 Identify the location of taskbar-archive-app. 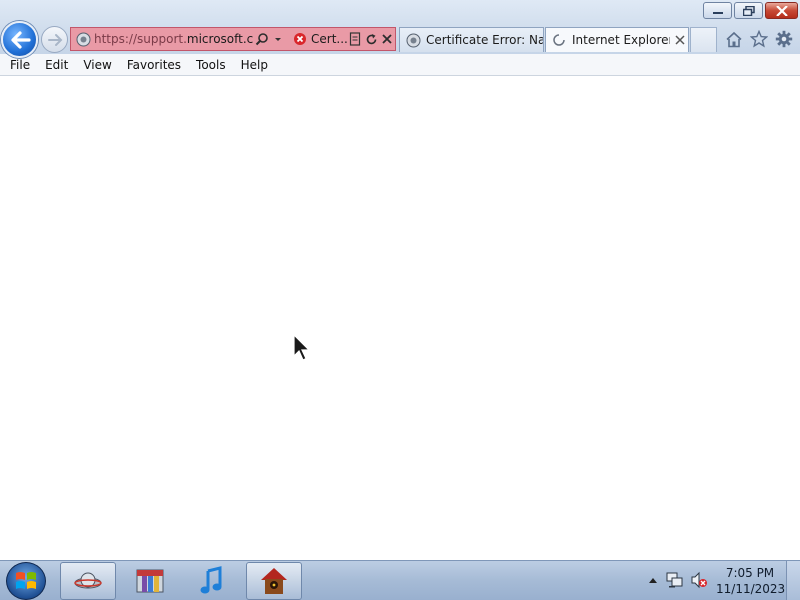
(150, 581).